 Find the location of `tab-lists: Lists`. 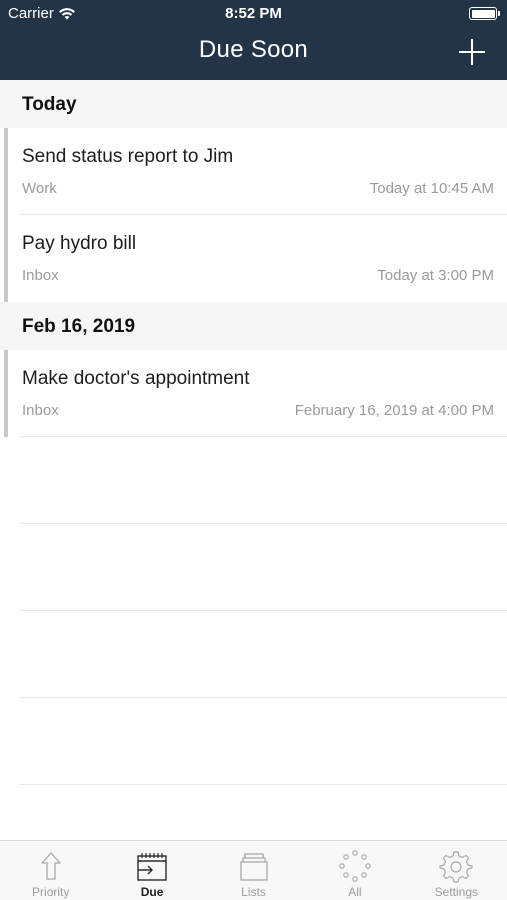

tab-lists: Lists is located at coordinates (253, 870).